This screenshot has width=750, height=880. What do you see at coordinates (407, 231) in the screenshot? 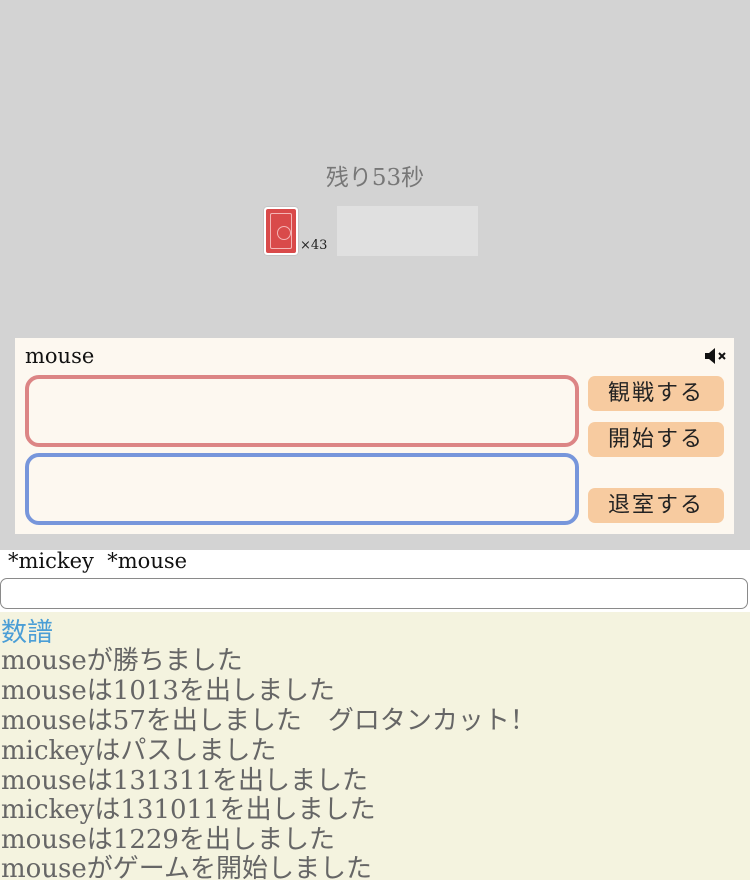
I see `play-field` at bounding box center [407, 231].